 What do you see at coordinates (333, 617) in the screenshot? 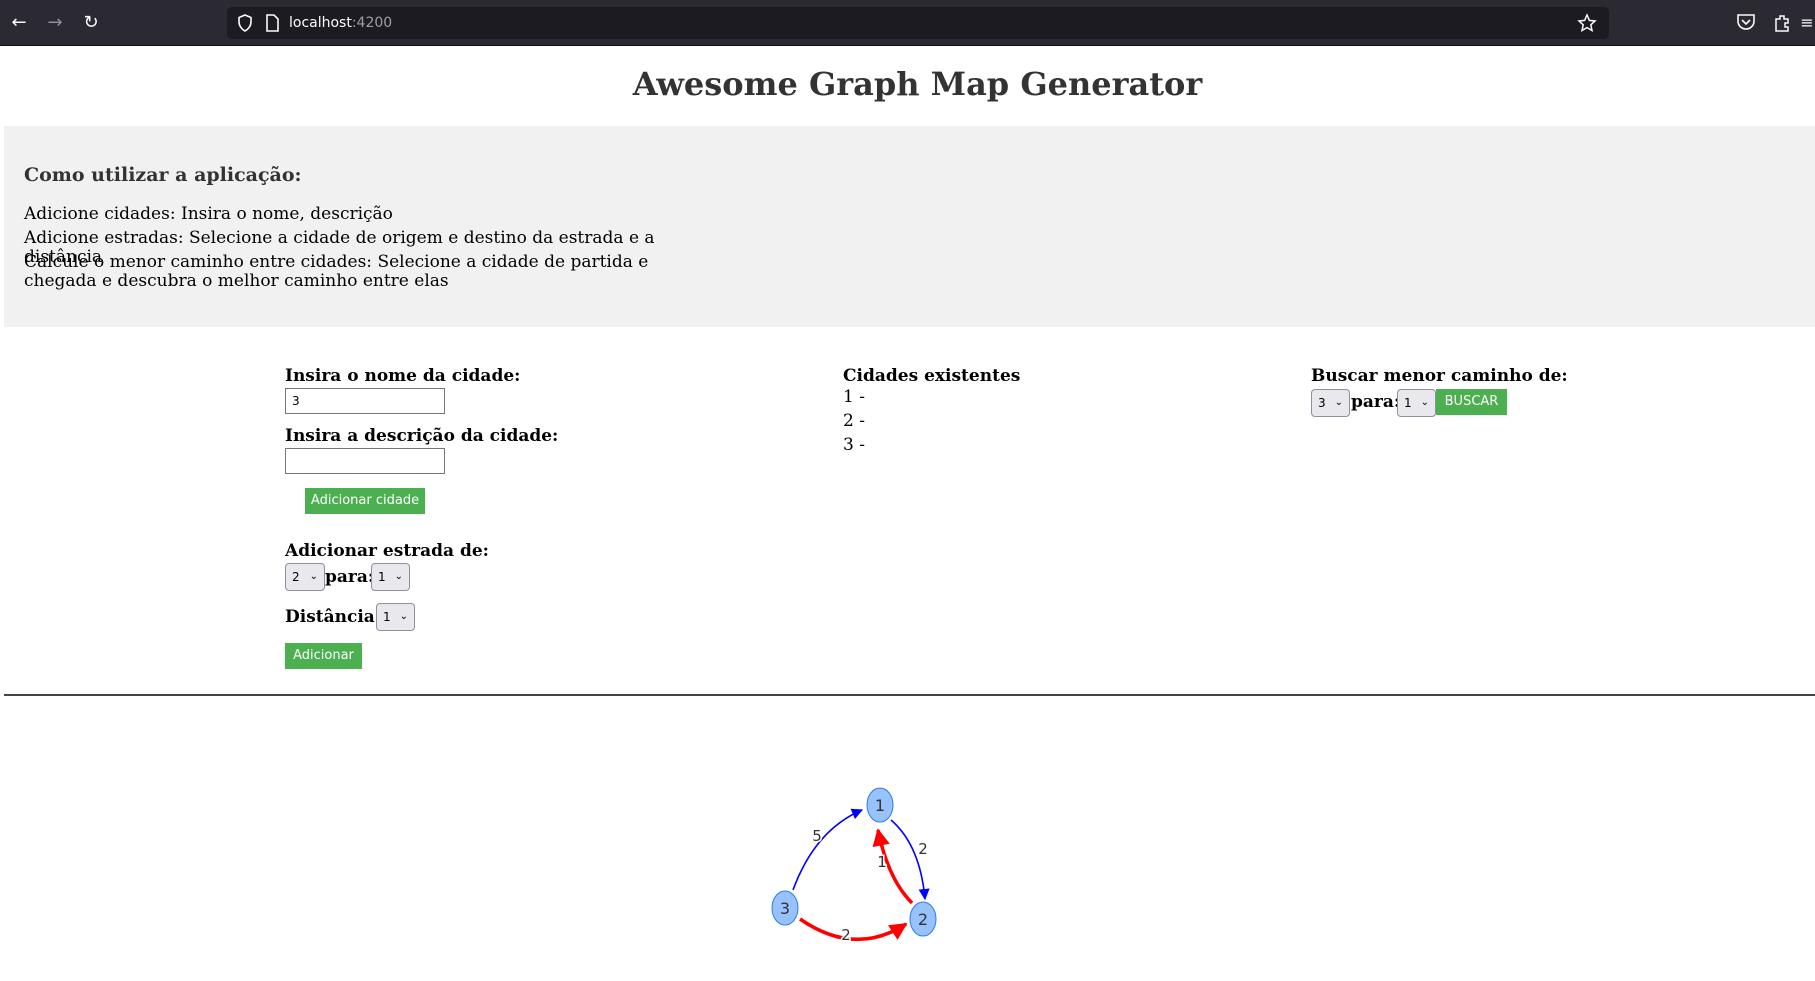
I see `distance-label: Distância:` at bounding box center [333, 617].